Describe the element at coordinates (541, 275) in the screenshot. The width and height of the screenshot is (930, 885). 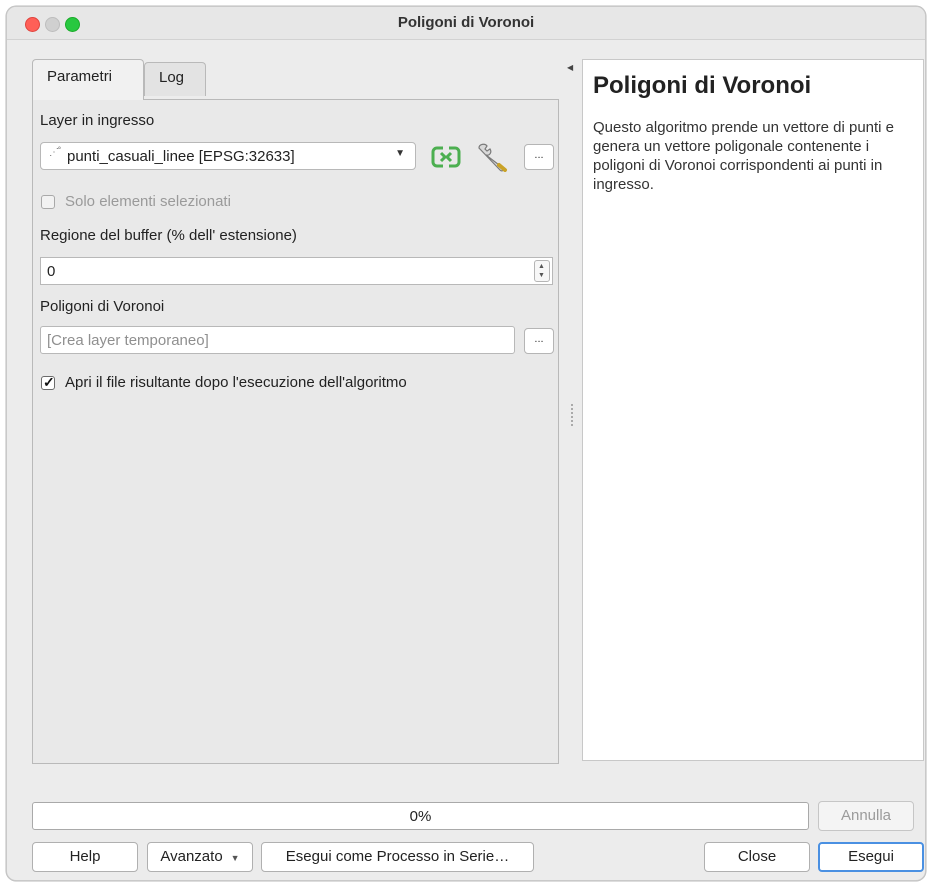
I see `spin-down-icon: ▼` at that location.